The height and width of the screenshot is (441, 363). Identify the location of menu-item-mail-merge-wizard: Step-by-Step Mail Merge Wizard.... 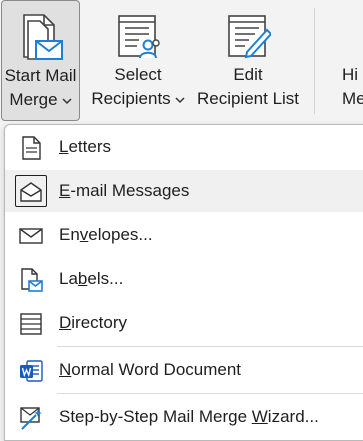
(184, 417).